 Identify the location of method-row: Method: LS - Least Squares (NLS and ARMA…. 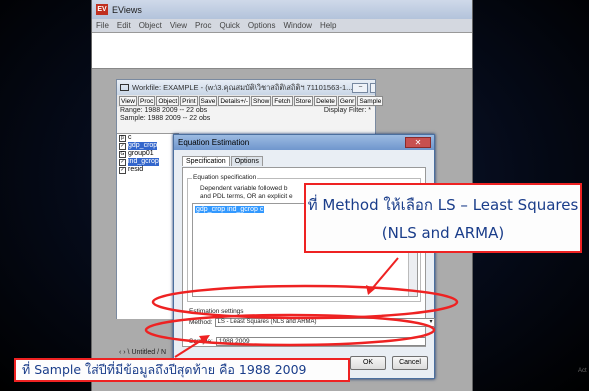
(312, 322).